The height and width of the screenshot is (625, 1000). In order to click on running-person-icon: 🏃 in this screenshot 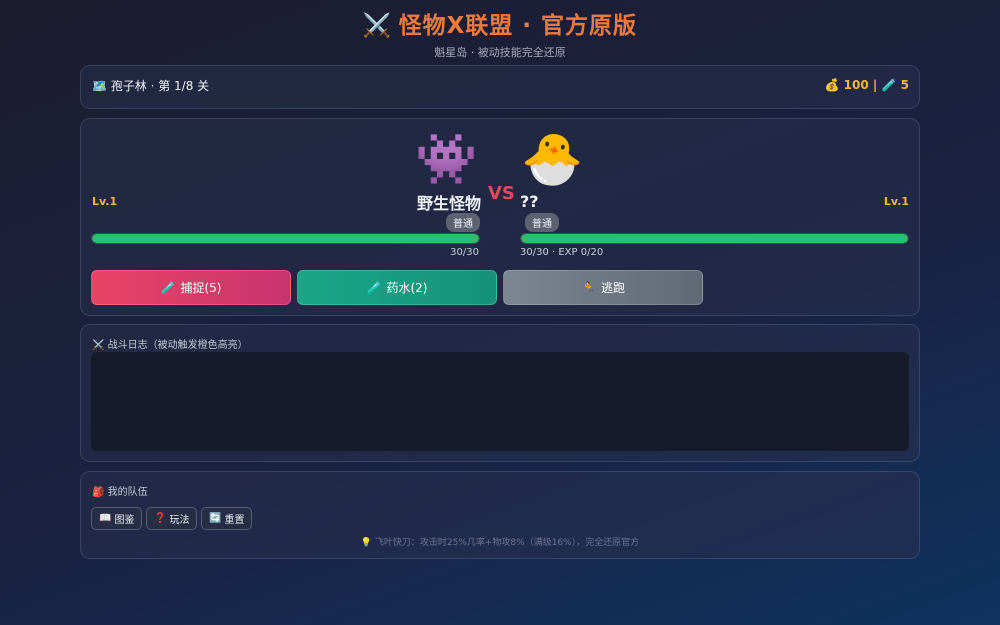, I will do `click(588, 287)`.